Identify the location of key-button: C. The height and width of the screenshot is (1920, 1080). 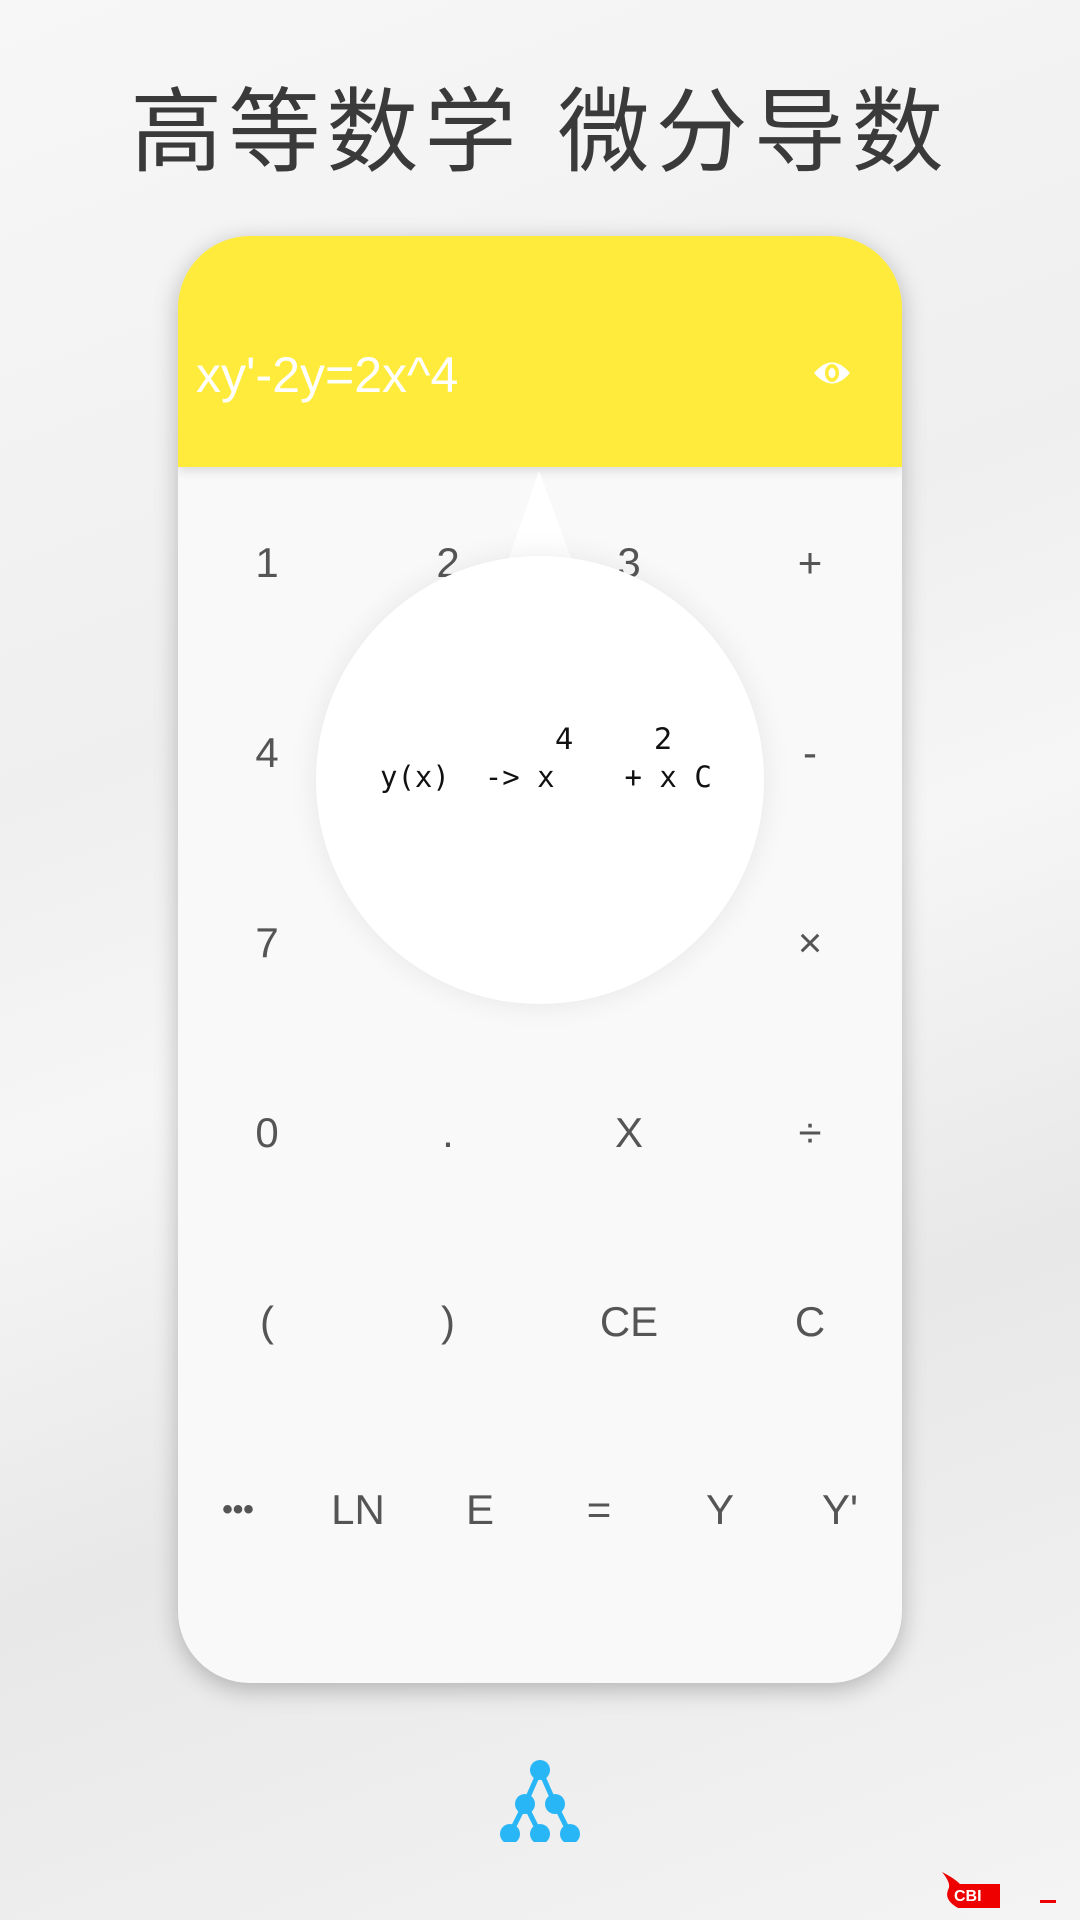
(810, 1322).